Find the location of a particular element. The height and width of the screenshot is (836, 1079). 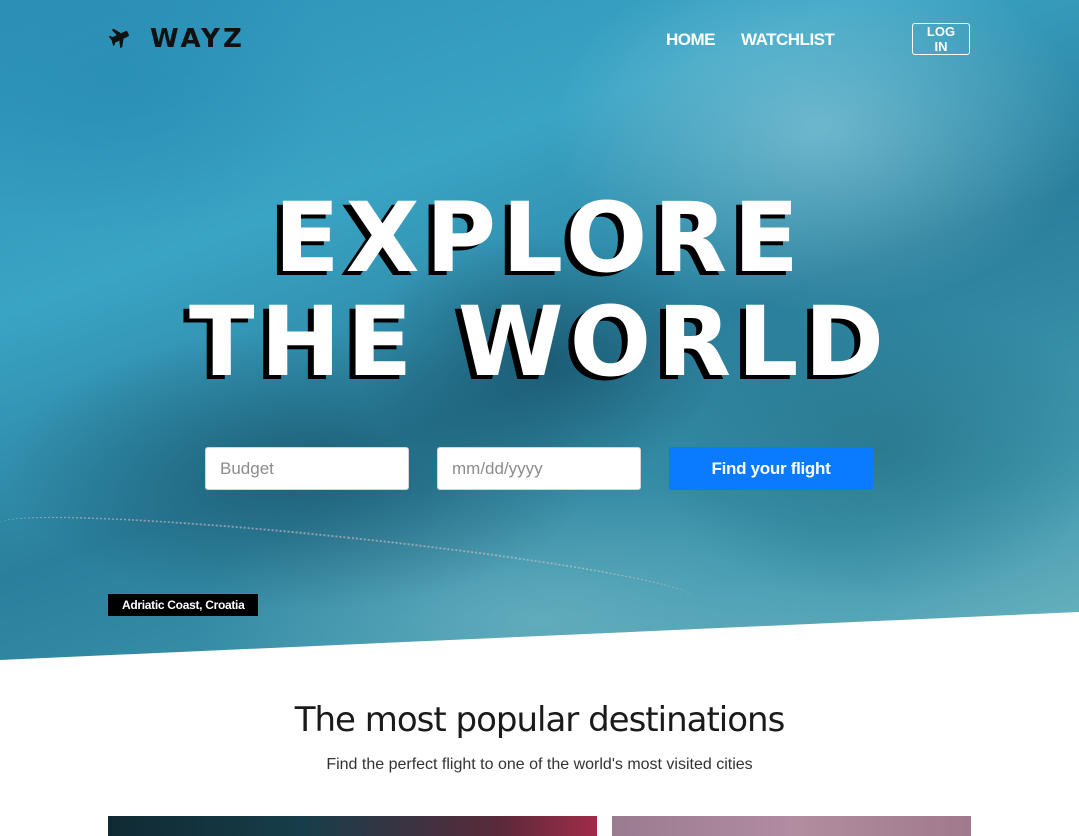

hero-headline-line1: EXPLORE is located at coordinates (539, 238).